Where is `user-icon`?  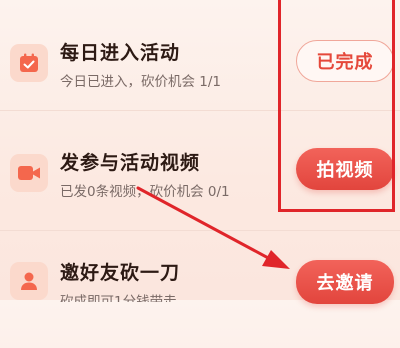
user-icon is located at coordinates (29, 281).